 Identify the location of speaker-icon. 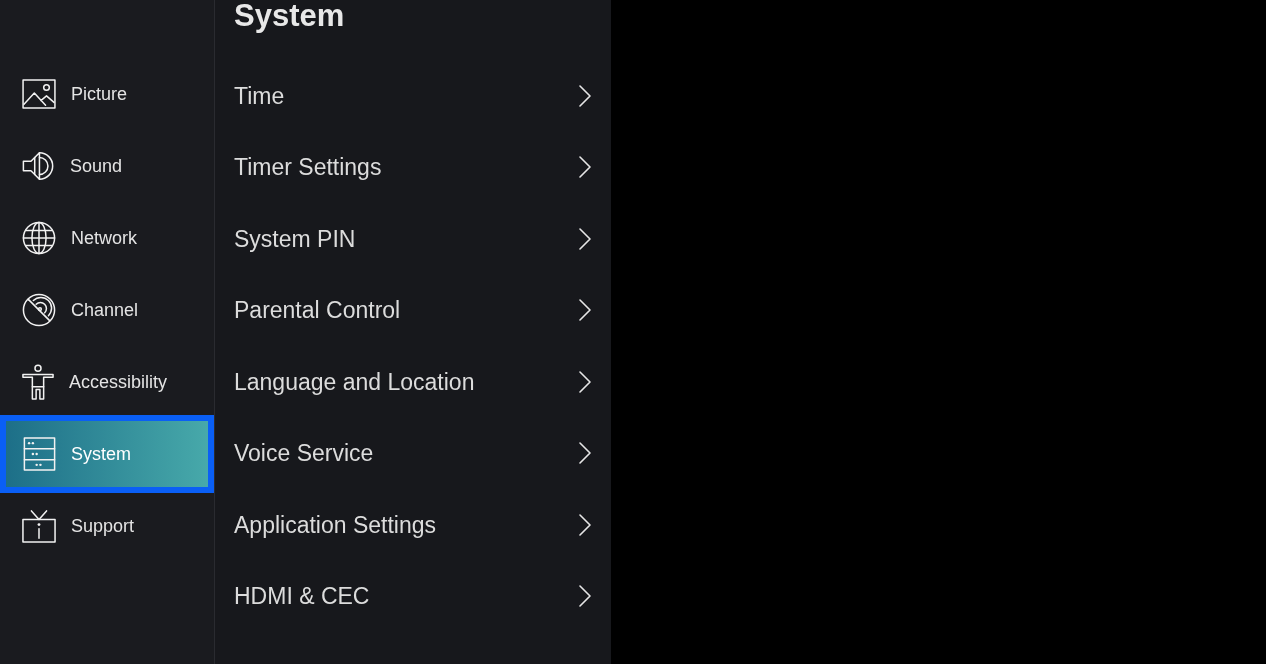
(38, 166).